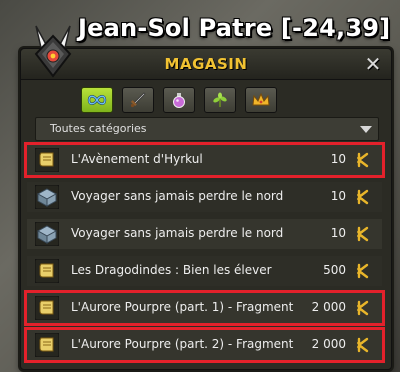 The height and width of the screenshot is (372, 400). I want to click on potion-icon, so click(179, 100).